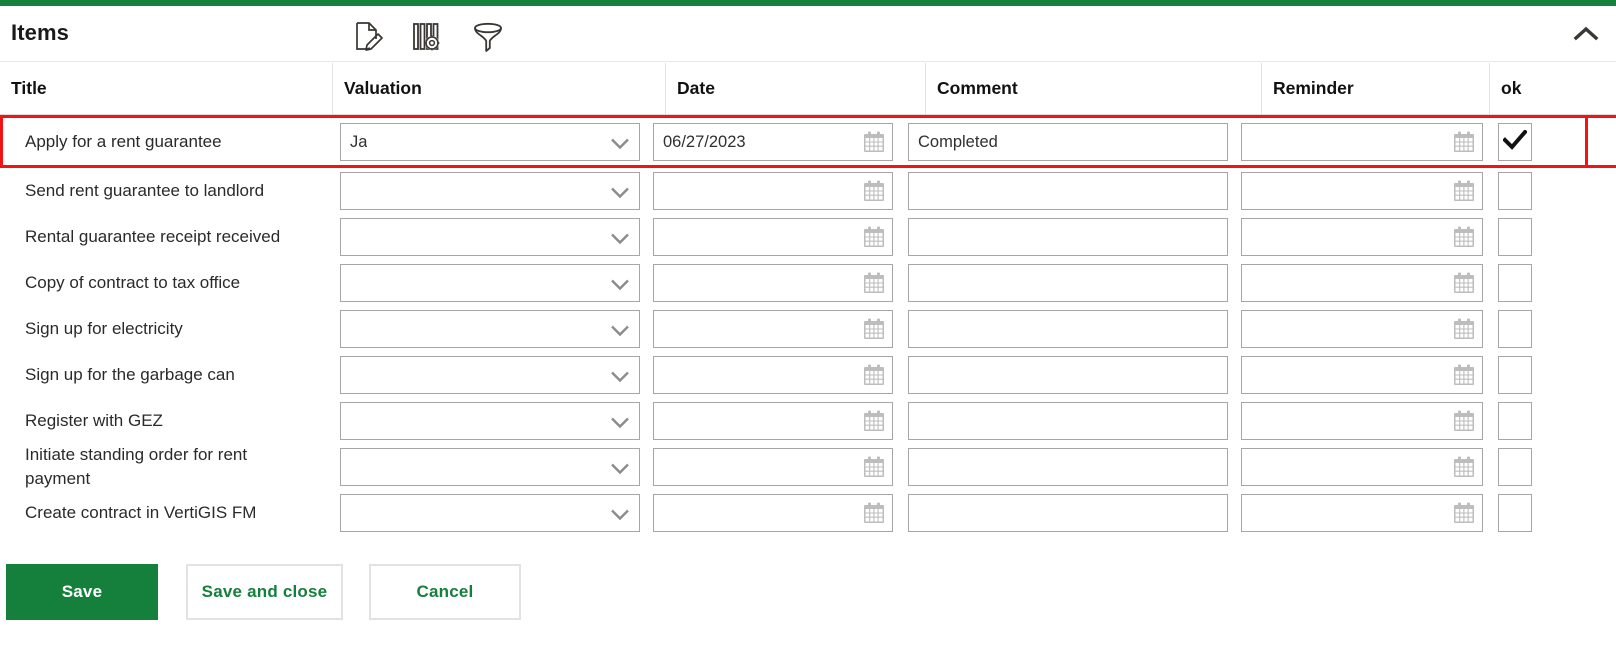 The height and width of the screenshot is (646, 1616). Describe the element at coordinates (958, 141) in the screenshot. I see `comment-value: Completed` at that location.